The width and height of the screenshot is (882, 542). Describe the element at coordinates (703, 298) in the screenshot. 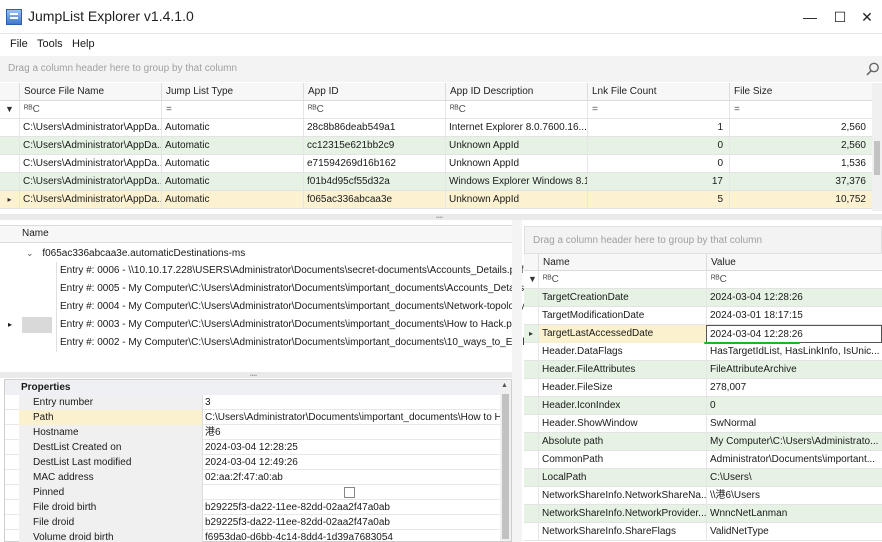

I see `detail-row: TargetCreationDate 2024-03-04 12:28:26` at that location.